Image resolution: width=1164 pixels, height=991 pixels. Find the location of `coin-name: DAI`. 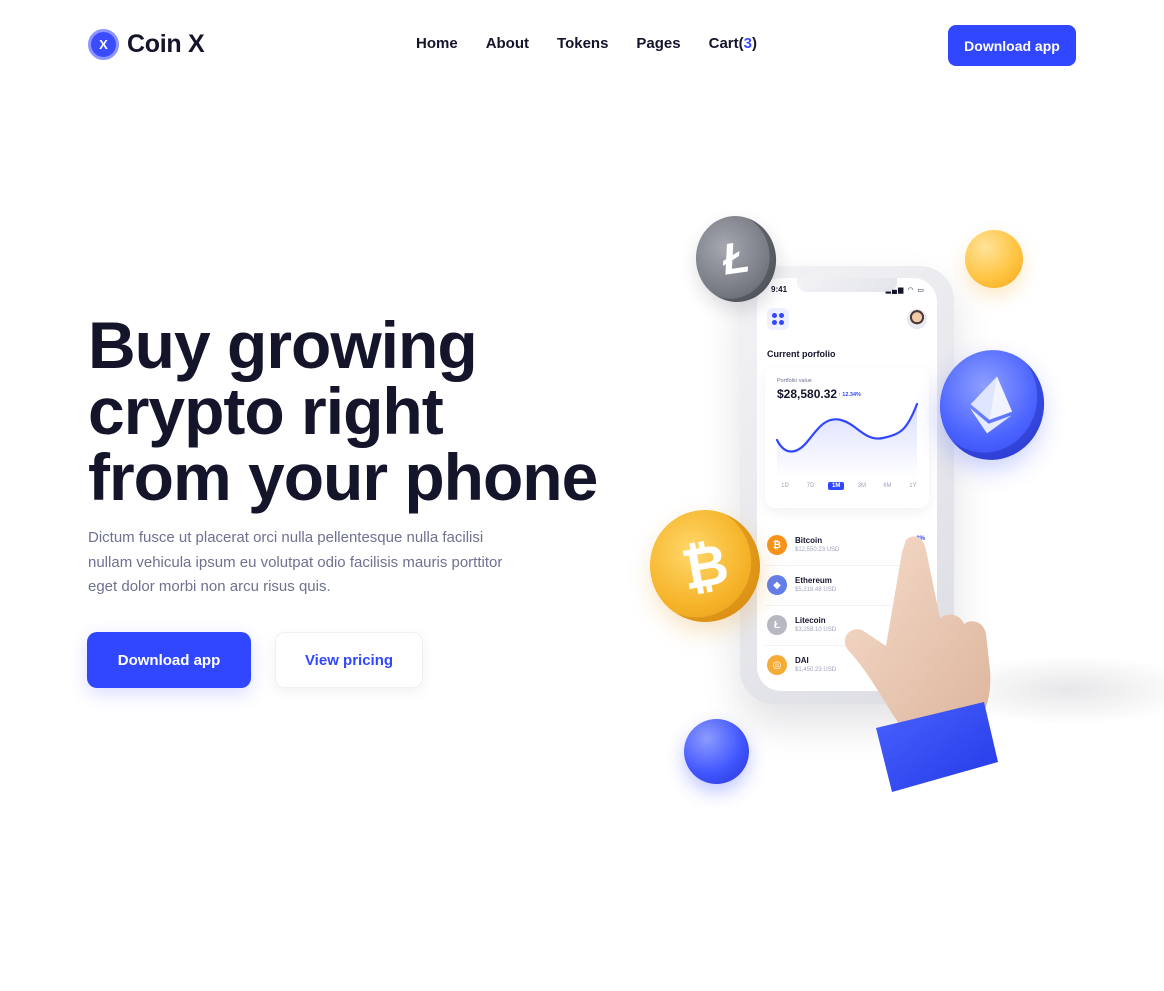

coin-name: DAI is located at coordinates (802, 660).